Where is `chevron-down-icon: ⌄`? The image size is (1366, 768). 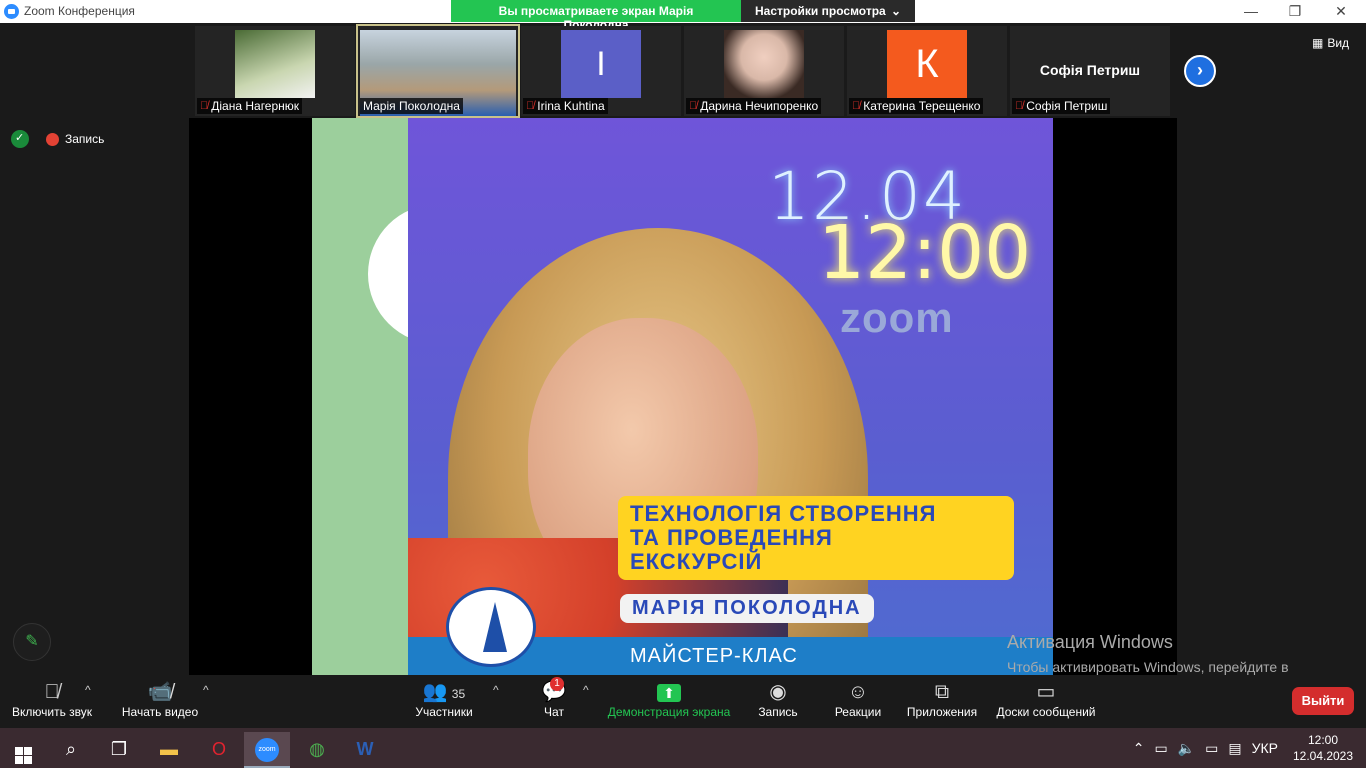 chevron-down-icon: ⌄ is located at coordinates (895, 11).